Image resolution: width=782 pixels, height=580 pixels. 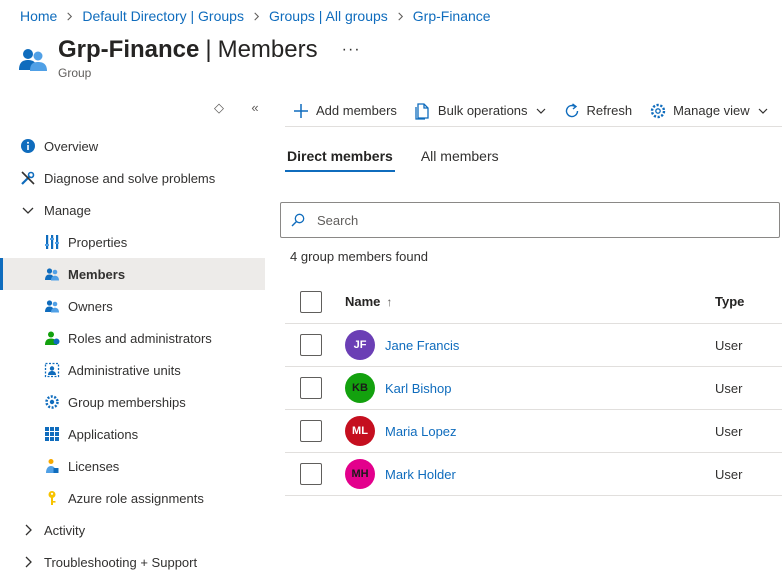 I want to click on sidebar-item-applications: Applications, so click(x=132, y=434).